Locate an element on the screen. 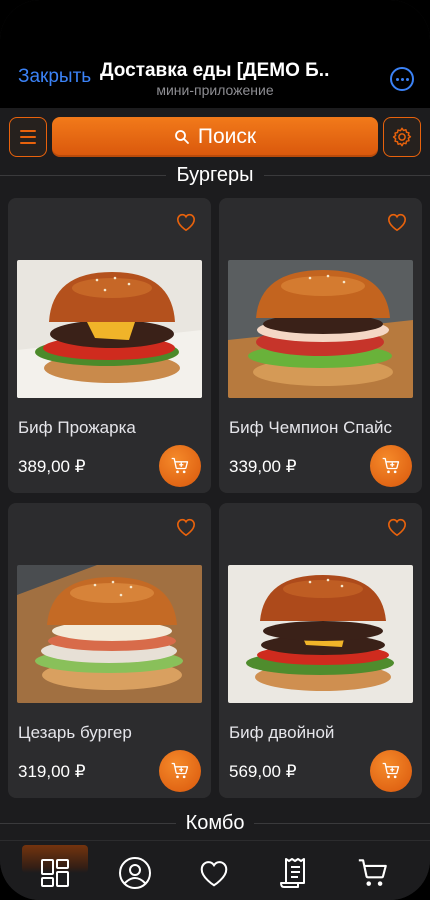 This screenshot has height=900, width=430. product-price: 339,00 ₽ is located at coordinates (263, 466).